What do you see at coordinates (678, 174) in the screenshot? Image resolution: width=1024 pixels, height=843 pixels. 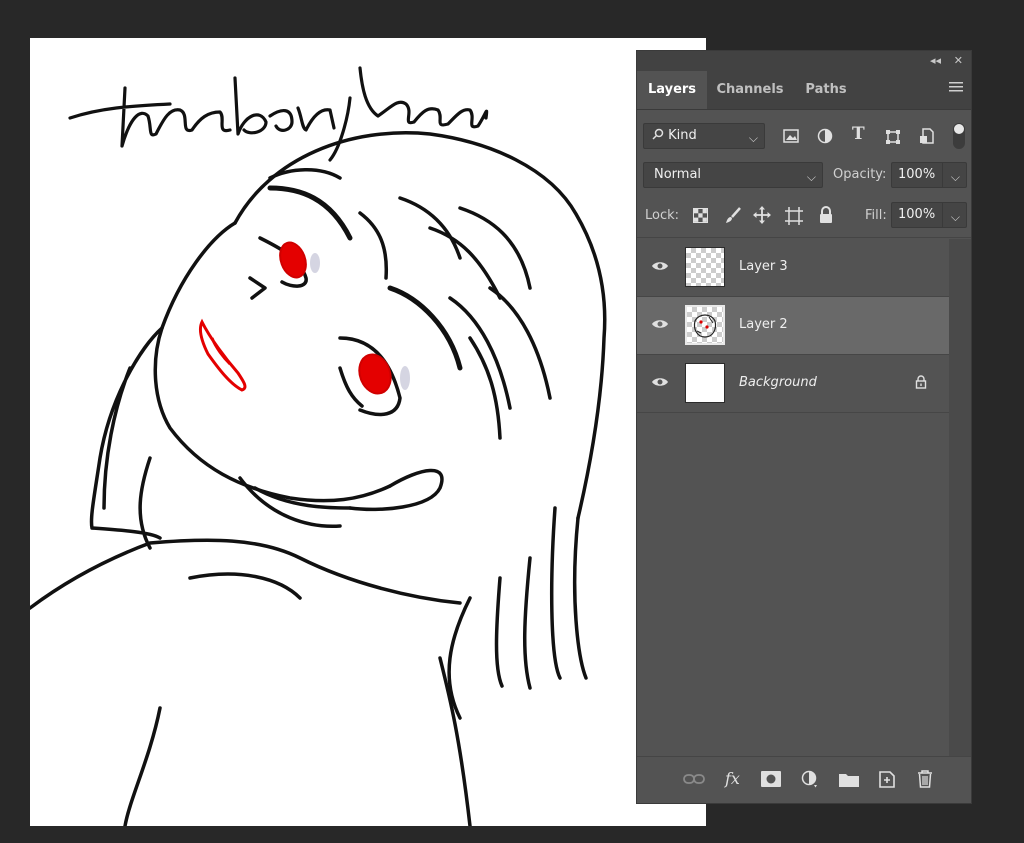 I see `blend-mode-value: Normal` at bounding box center [678, 174].